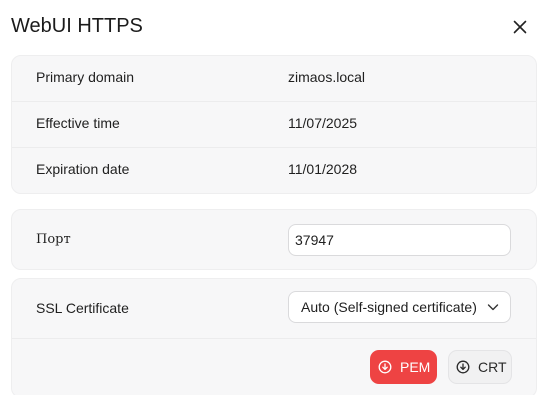  Describe the element at coordinates (492, 367) in the screenshot. I see `crt-button-label: CRT` at that location.